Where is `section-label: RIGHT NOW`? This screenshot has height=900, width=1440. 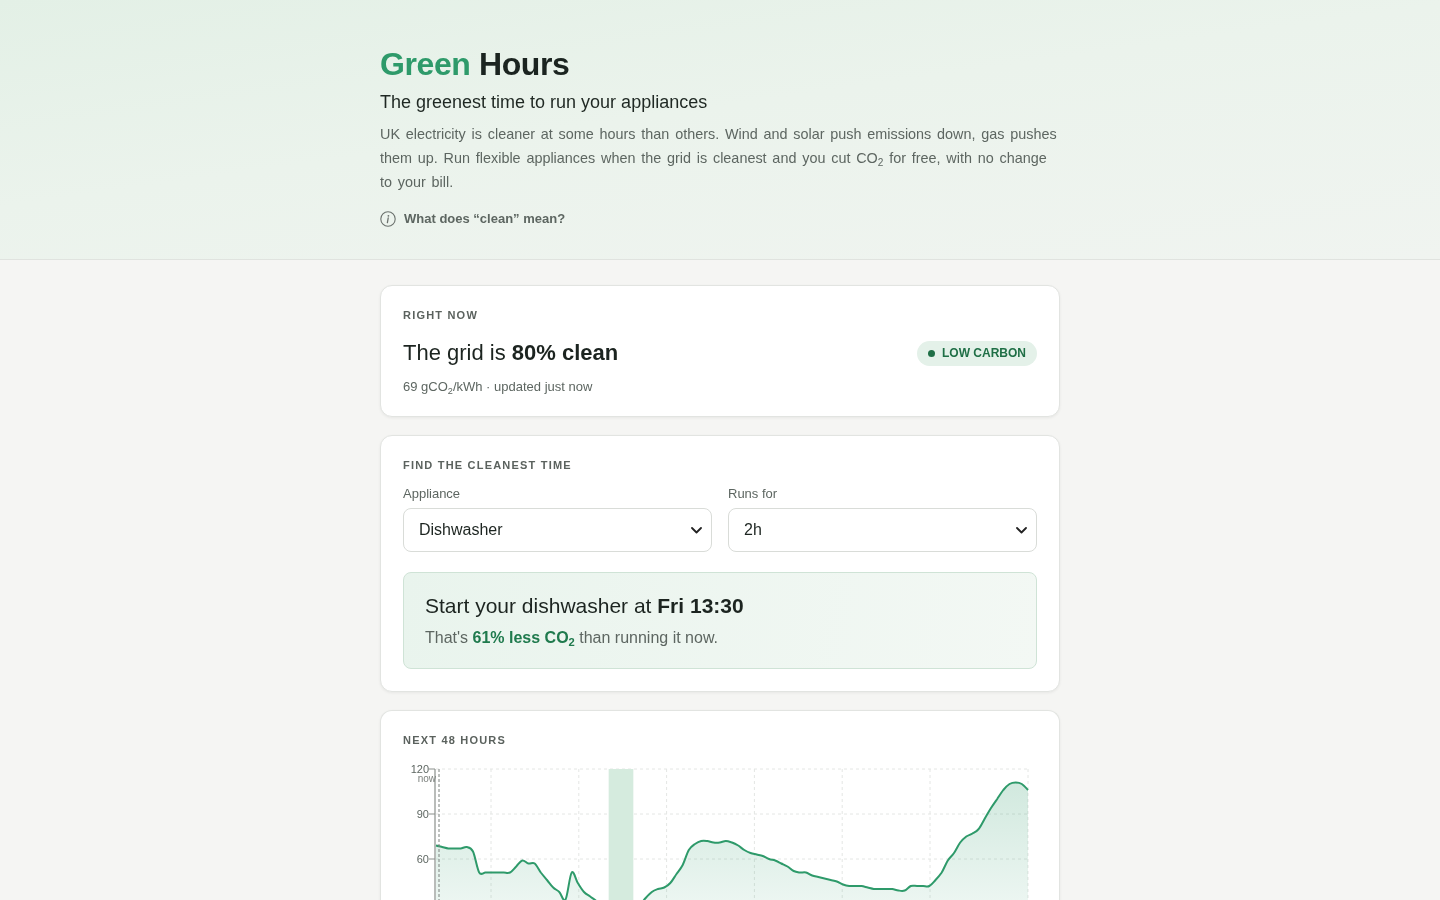 section-label: RIGHT NOW is located at coordinates (441, 315).